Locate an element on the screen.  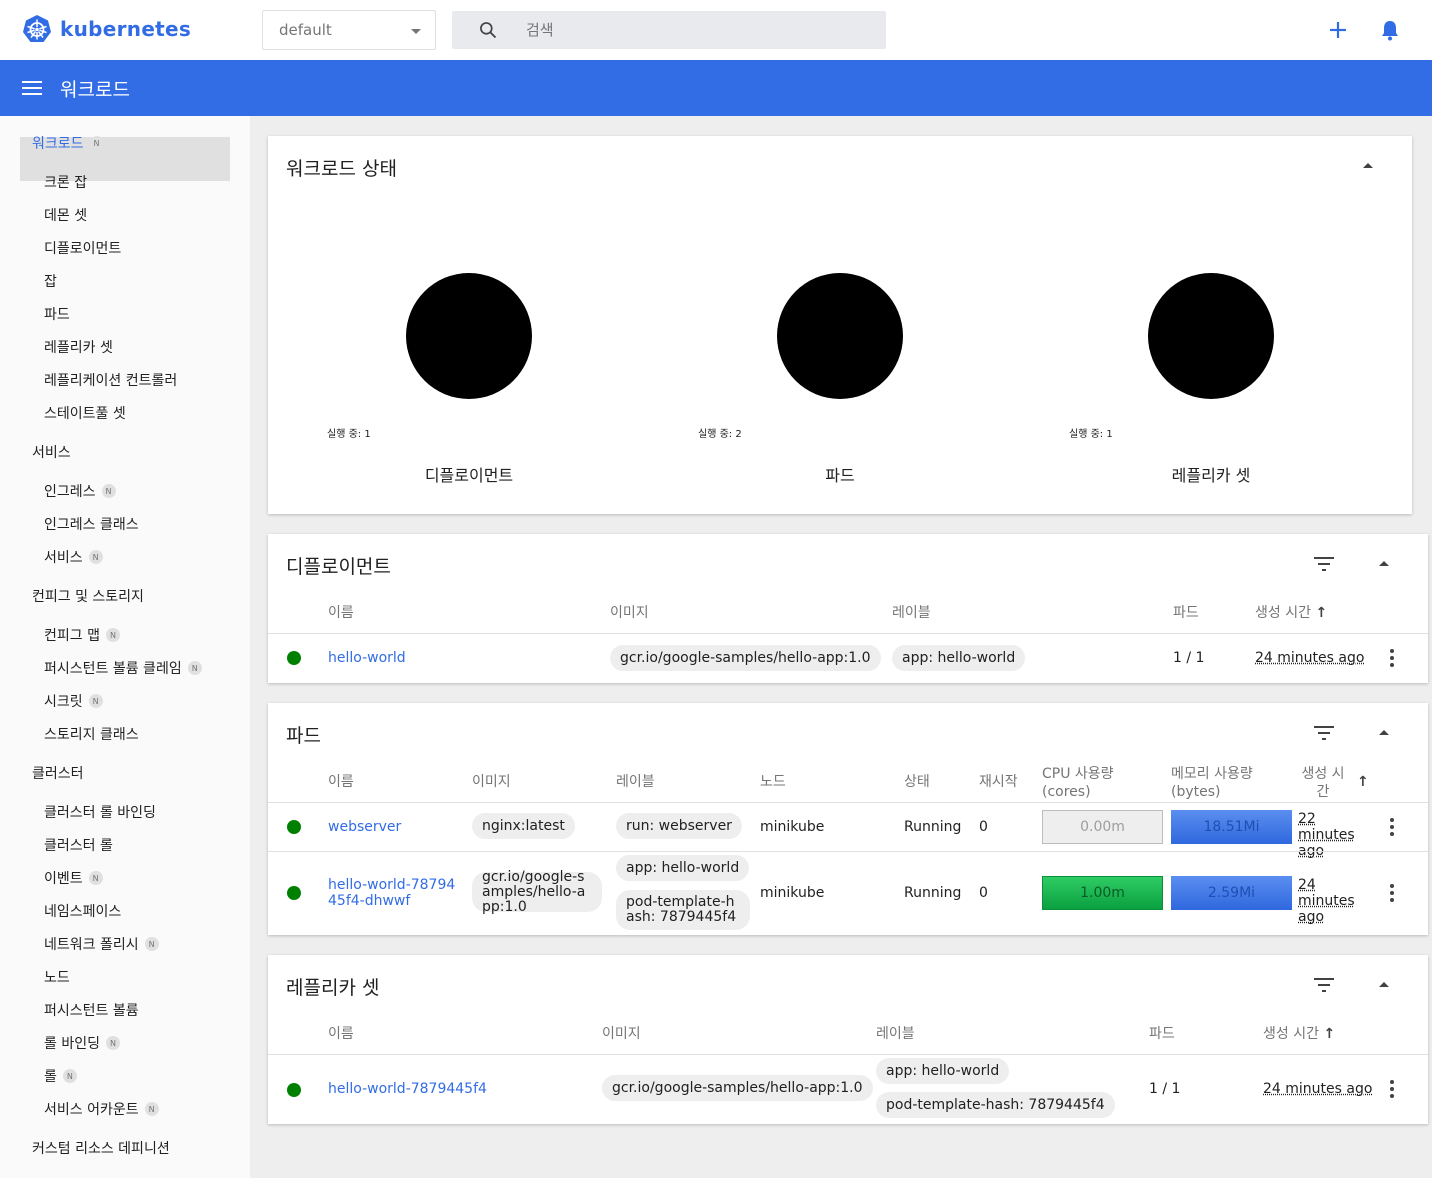
menu-icon is located at coordinates (32, 88).